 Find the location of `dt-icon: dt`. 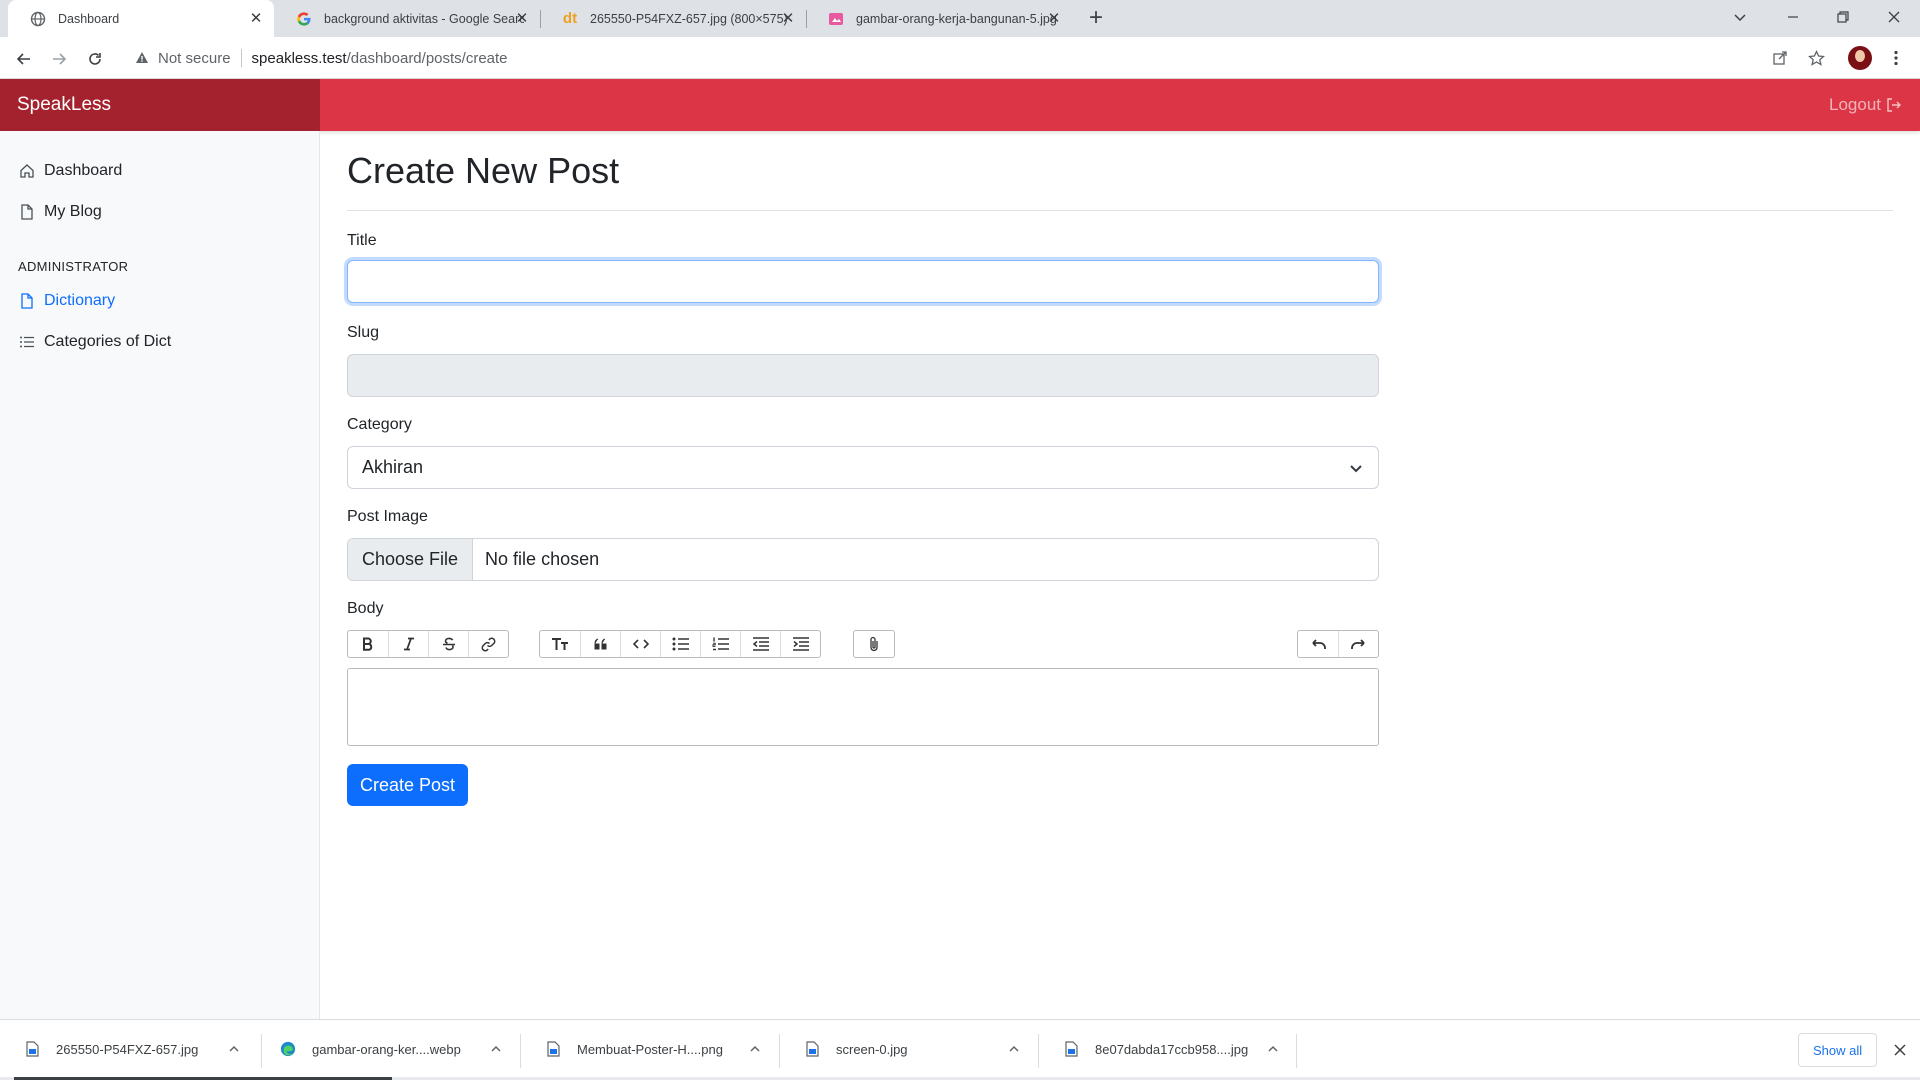

dt-icon: dt is located at coordinates (570, 18).